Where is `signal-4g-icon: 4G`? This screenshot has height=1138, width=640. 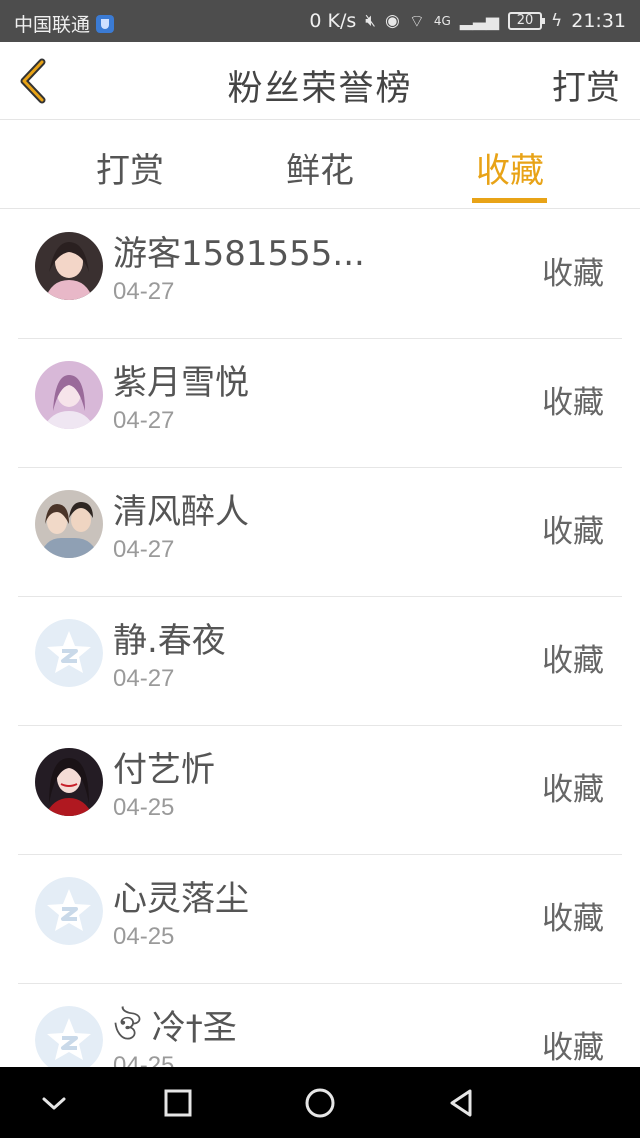 signal-4g-icon: 4G is located at coordinates (442, 21).